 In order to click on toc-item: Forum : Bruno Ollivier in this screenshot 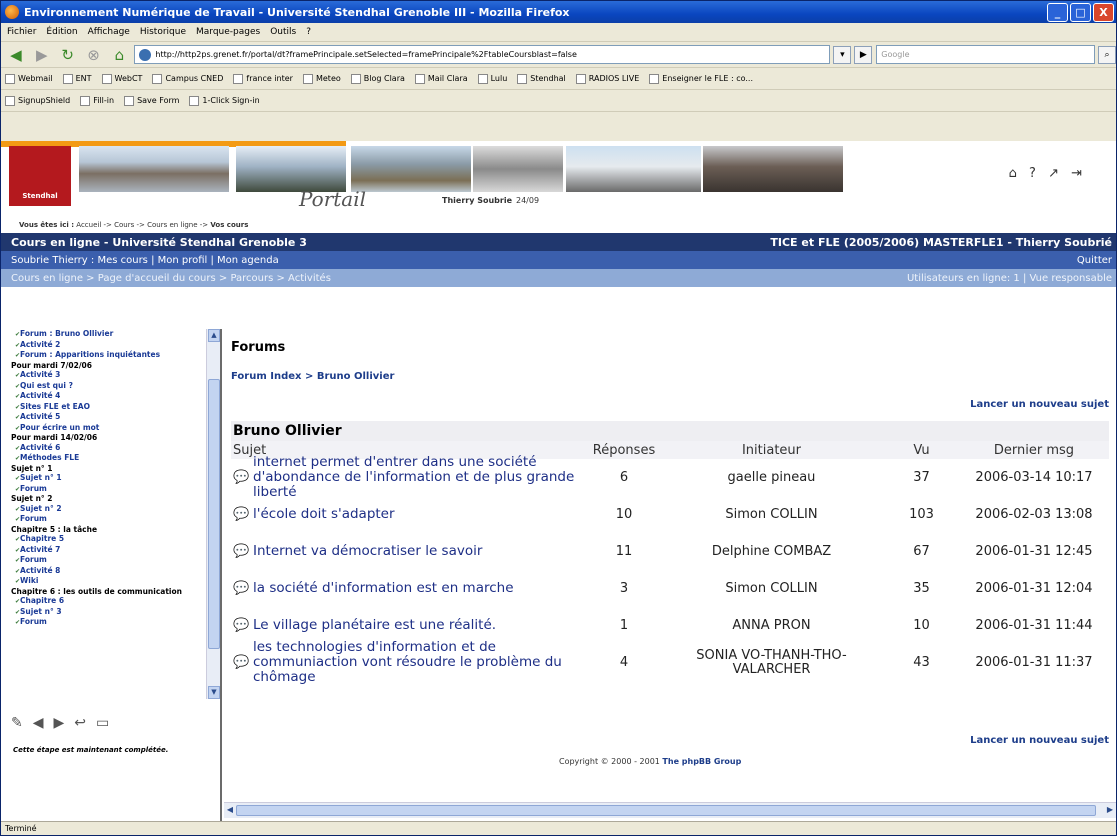, I will do `click(107, 334)`.